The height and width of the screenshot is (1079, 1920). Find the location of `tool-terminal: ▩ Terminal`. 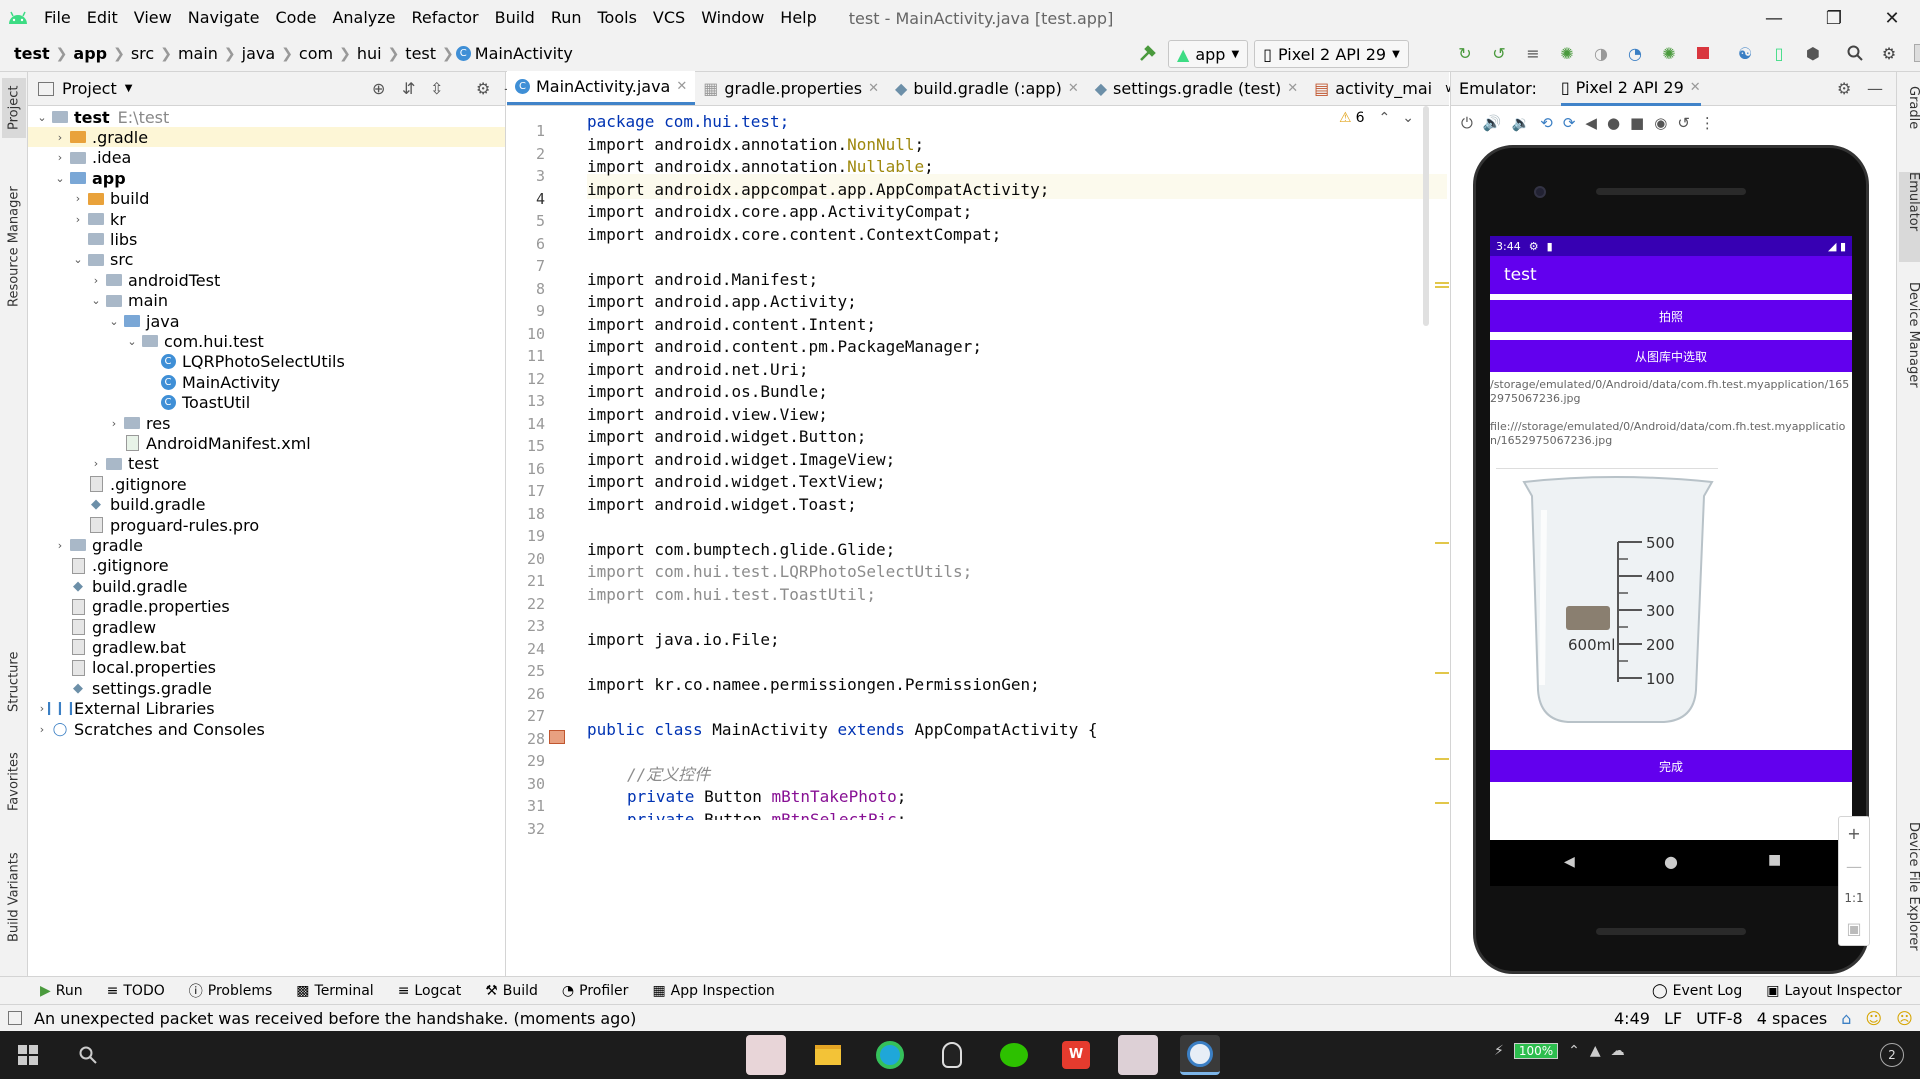

tool-terminal: ▩ Terminal is located at coordinates (334, 991).